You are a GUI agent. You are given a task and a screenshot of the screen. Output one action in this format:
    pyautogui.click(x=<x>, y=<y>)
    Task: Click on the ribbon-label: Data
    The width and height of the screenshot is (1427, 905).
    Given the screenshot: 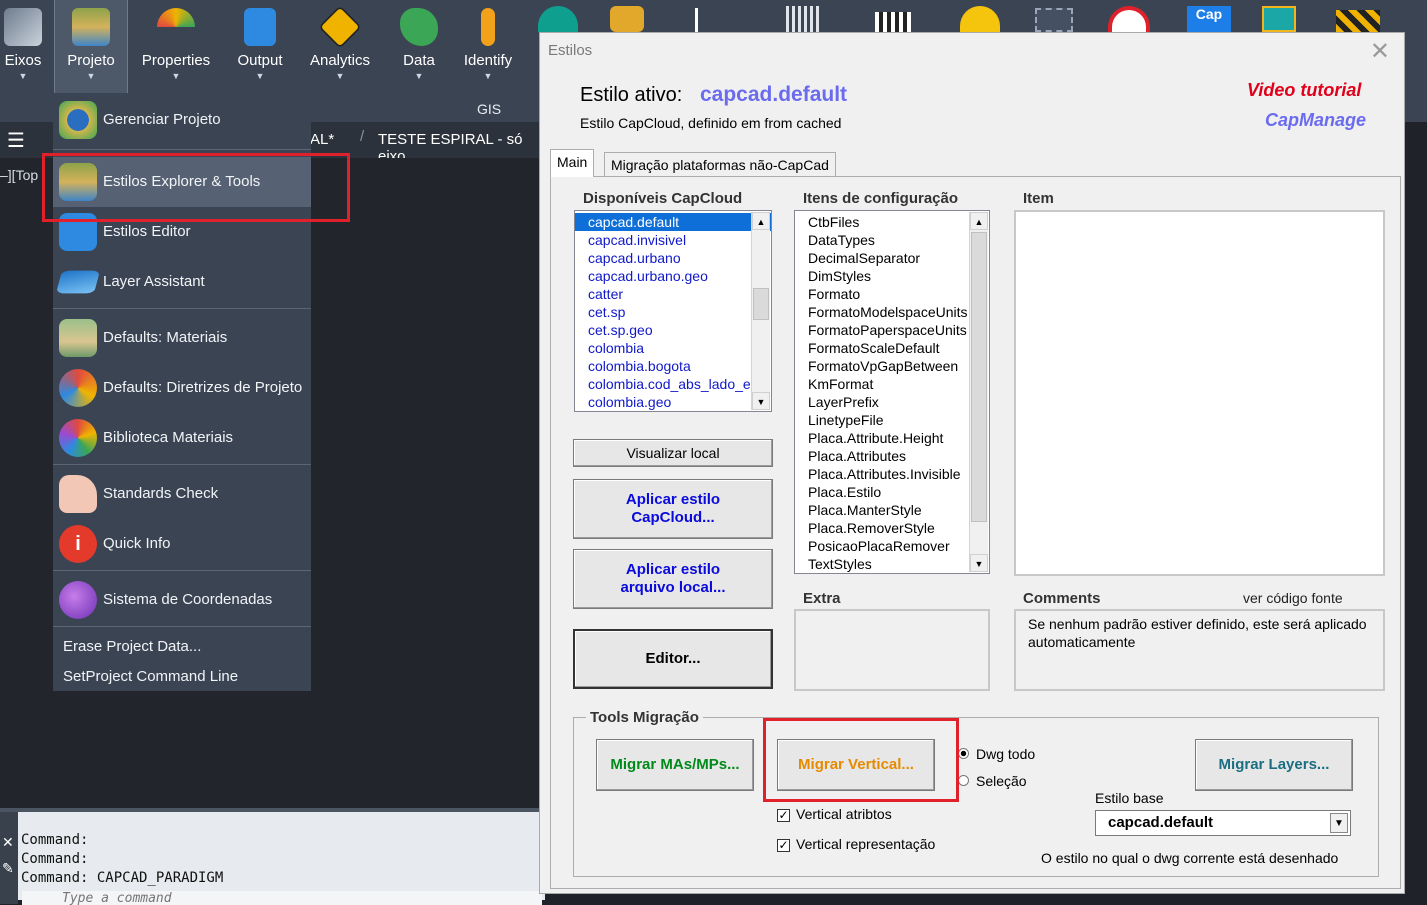 What is the action you would take?
    pyautogui.click(x=419, y=60)
    